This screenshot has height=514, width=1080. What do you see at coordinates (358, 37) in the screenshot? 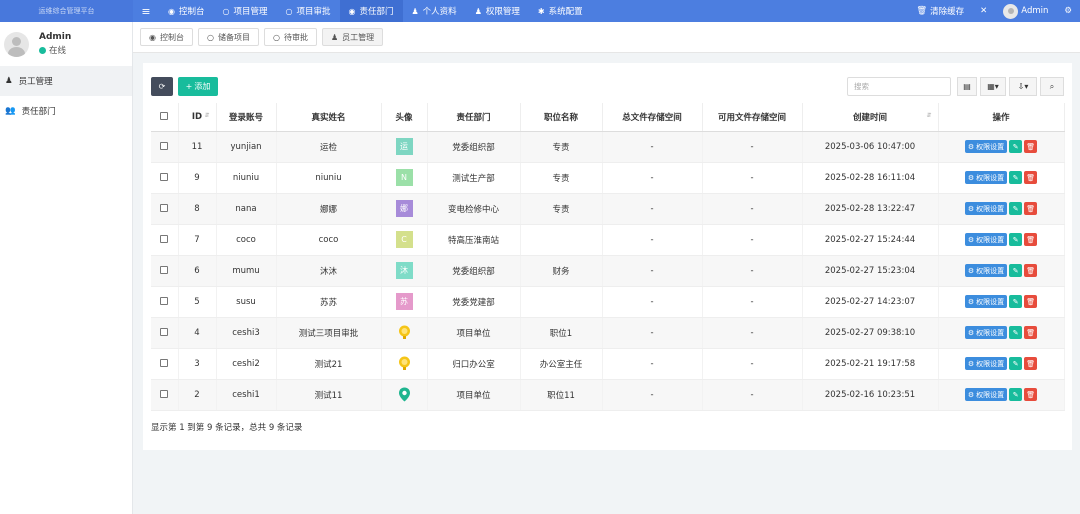
I see `tab-label: 员工管理` at bounding box center [358, 37].